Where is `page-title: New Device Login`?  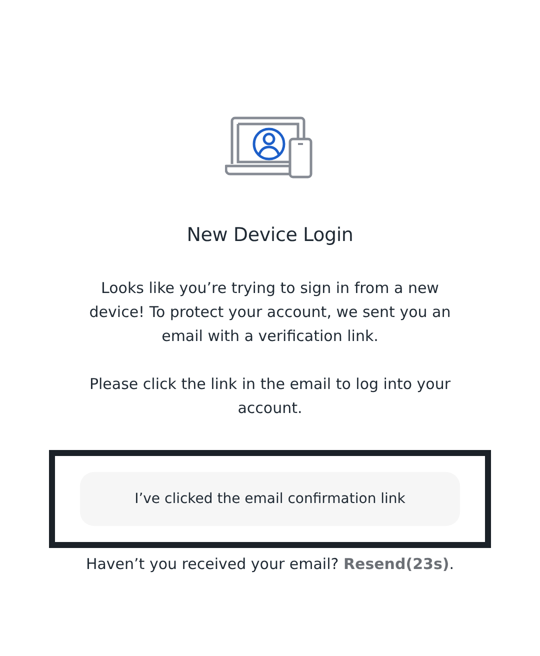
page-title: New Device Login is located at coordinates (270, 235).